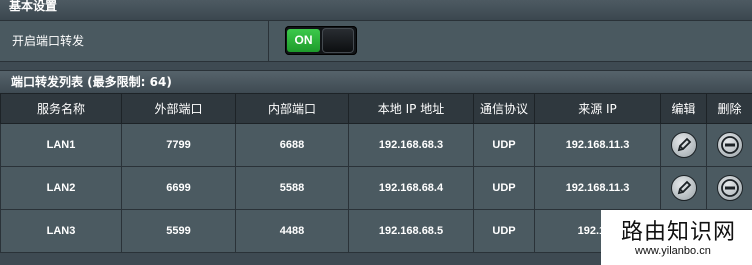 The width and height of the screenshot is (752, 265). I want to click on cell-external-port: 6699, so click(178, 188).